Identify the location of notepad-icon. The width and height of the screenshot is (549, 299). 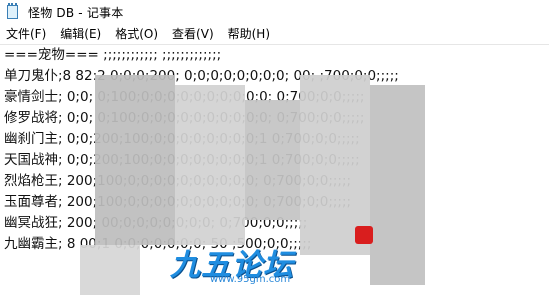
(13, 11).